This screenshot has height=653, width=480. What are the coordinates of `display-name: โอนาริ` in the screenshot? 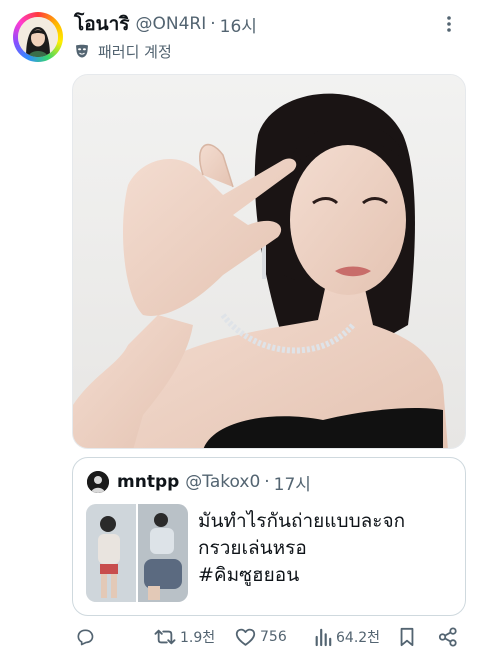 It's located at (101, 24).